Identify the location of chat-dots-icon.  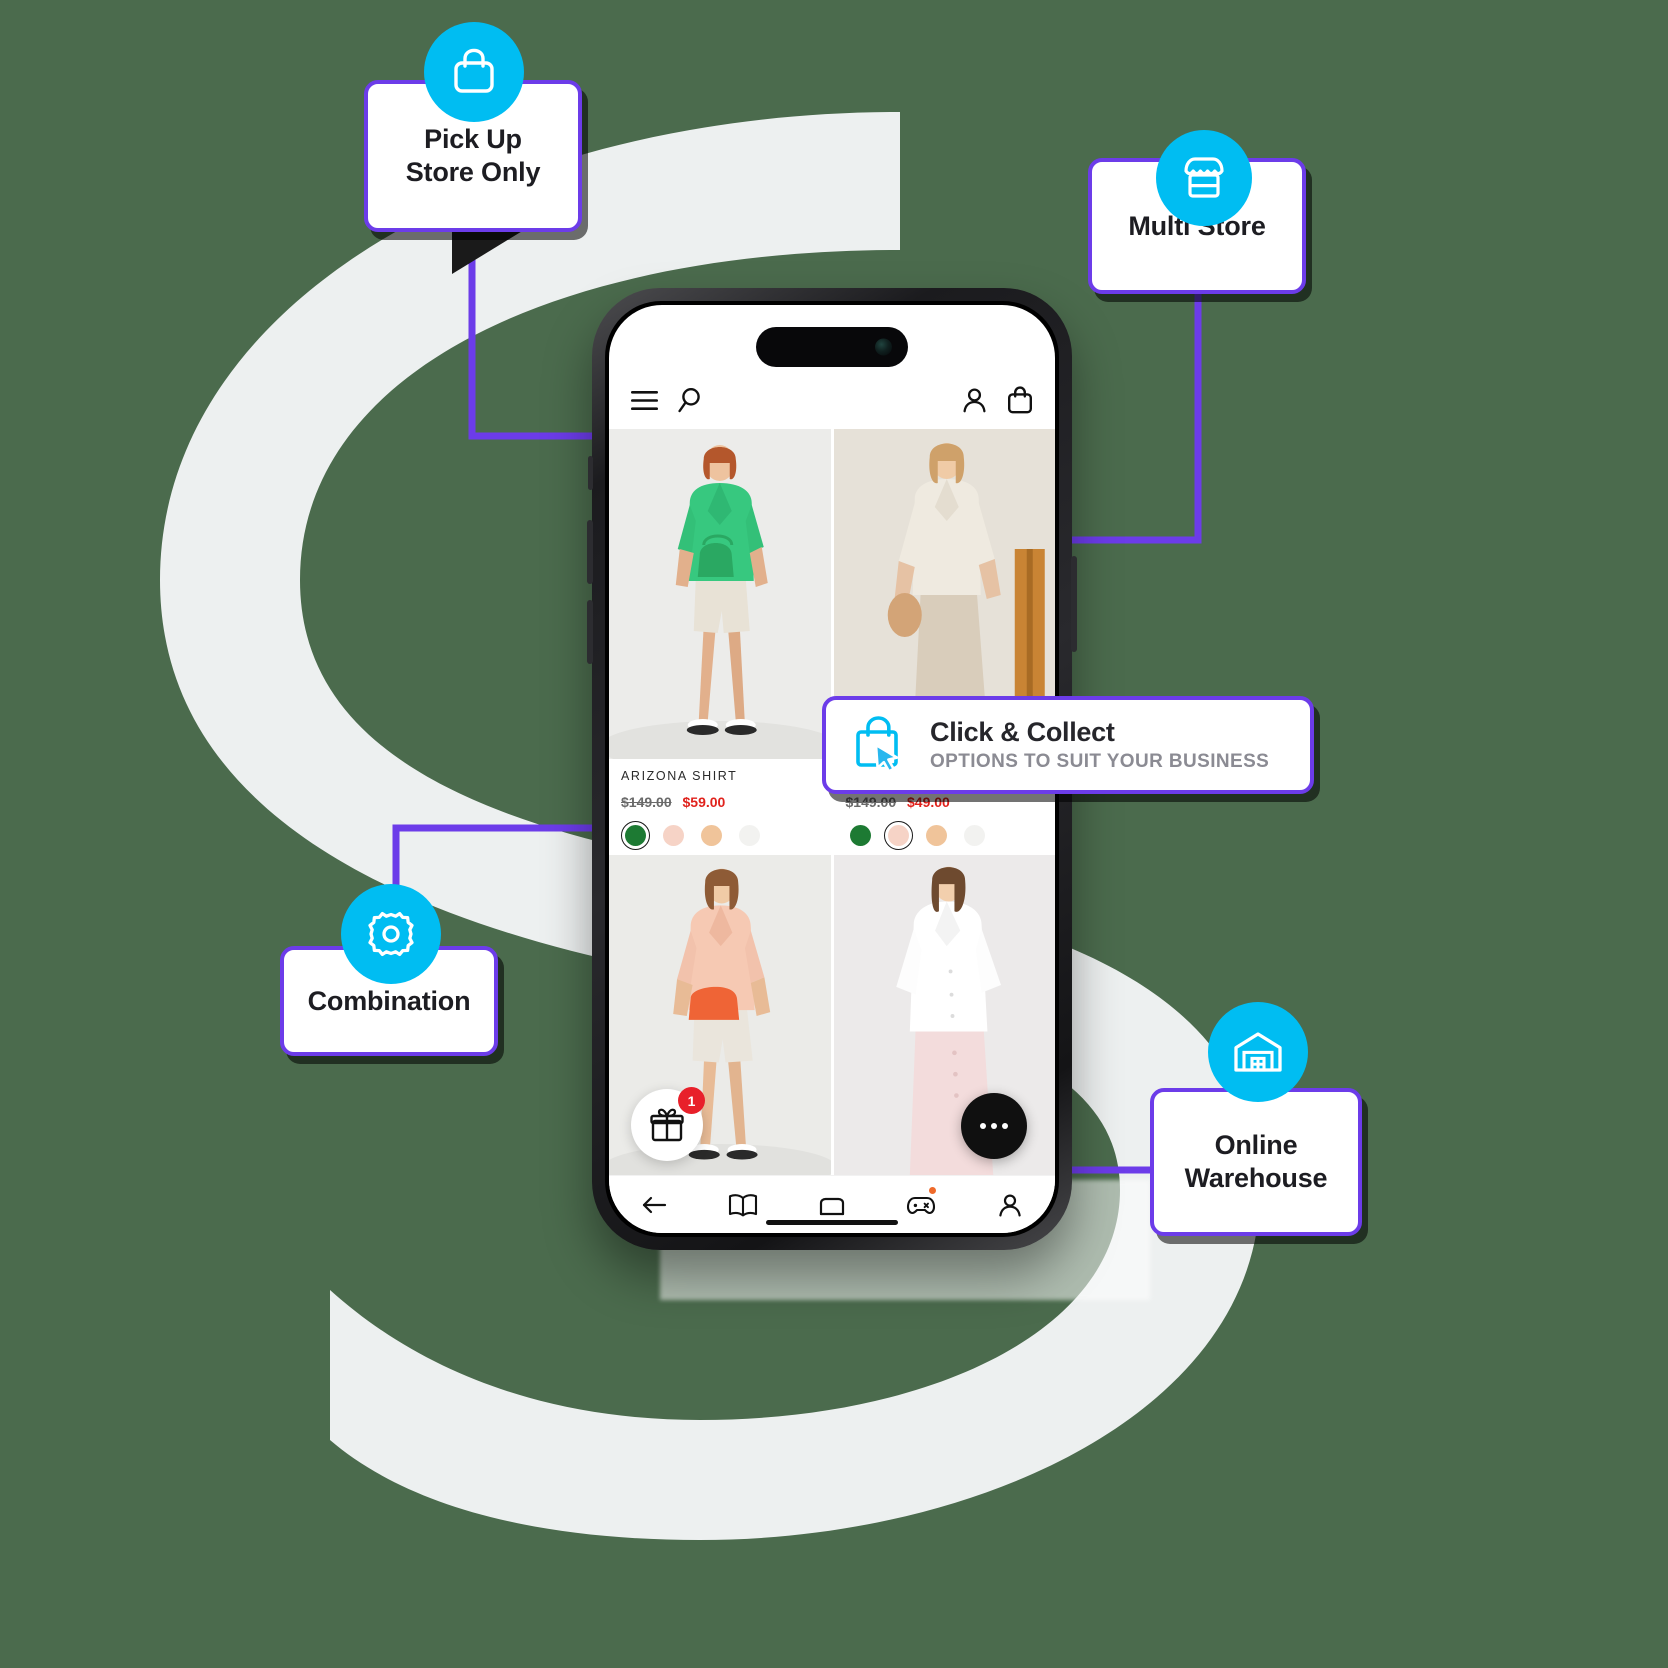
(994, 1126).